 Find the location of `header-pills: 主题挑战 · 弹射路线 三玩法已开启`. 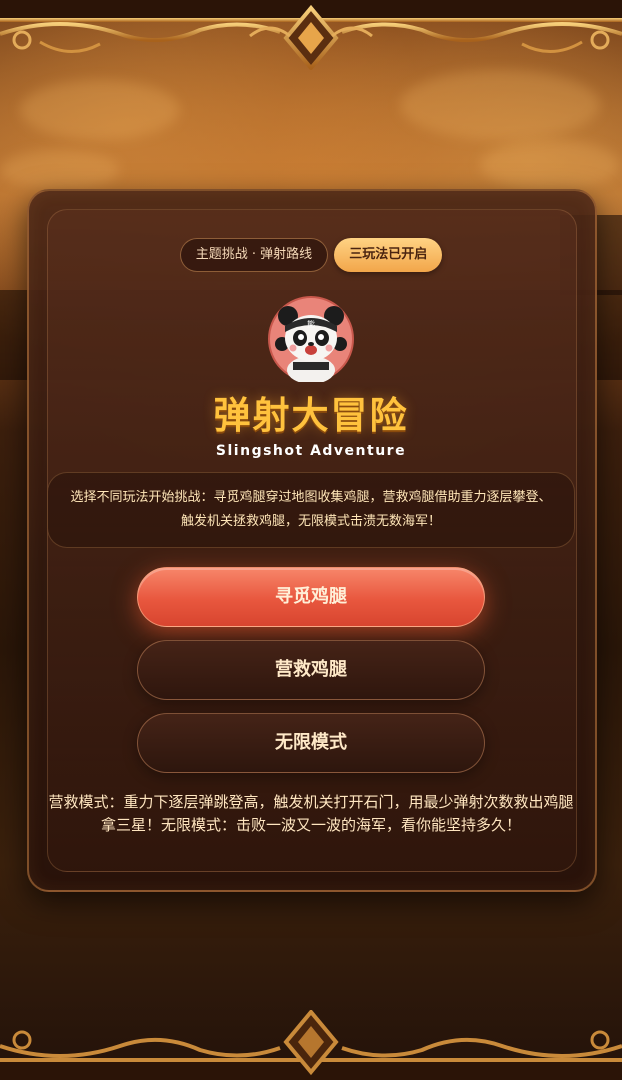

header-pills: 主题挑战 · 弹射路线 三玩法已开启 is located at coordinates (311, 255).